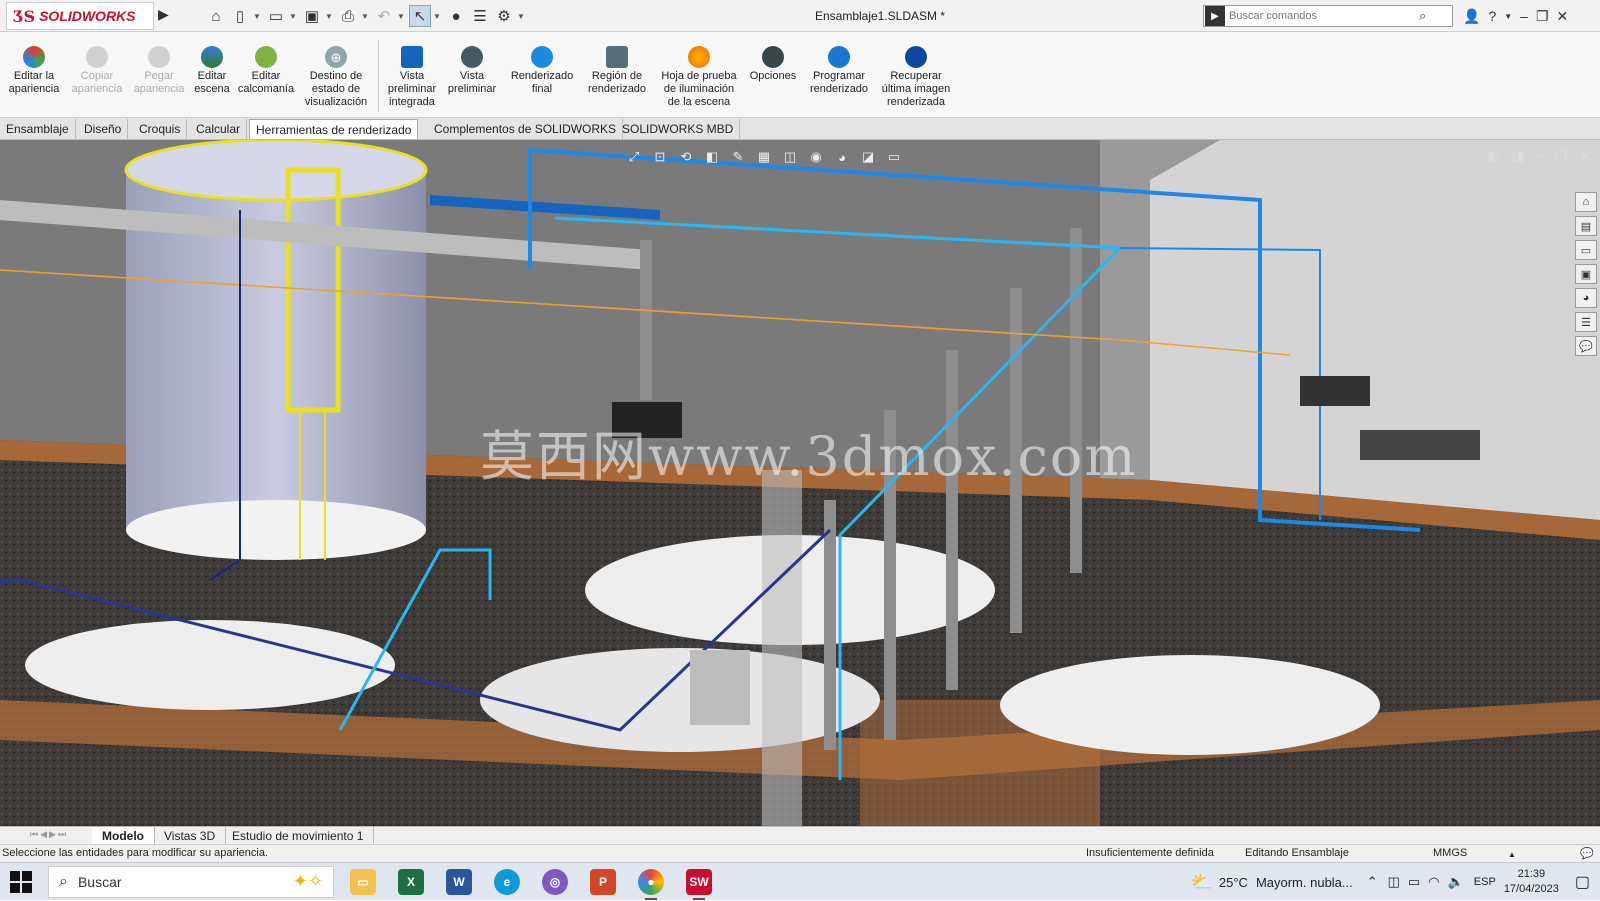 Image resolution: width=1600 pixels, height=901 pixels. Describe the element at coordinates (738, 157) in the screenshot. I see `dynamic-annotation-icon: ✎` at that location.